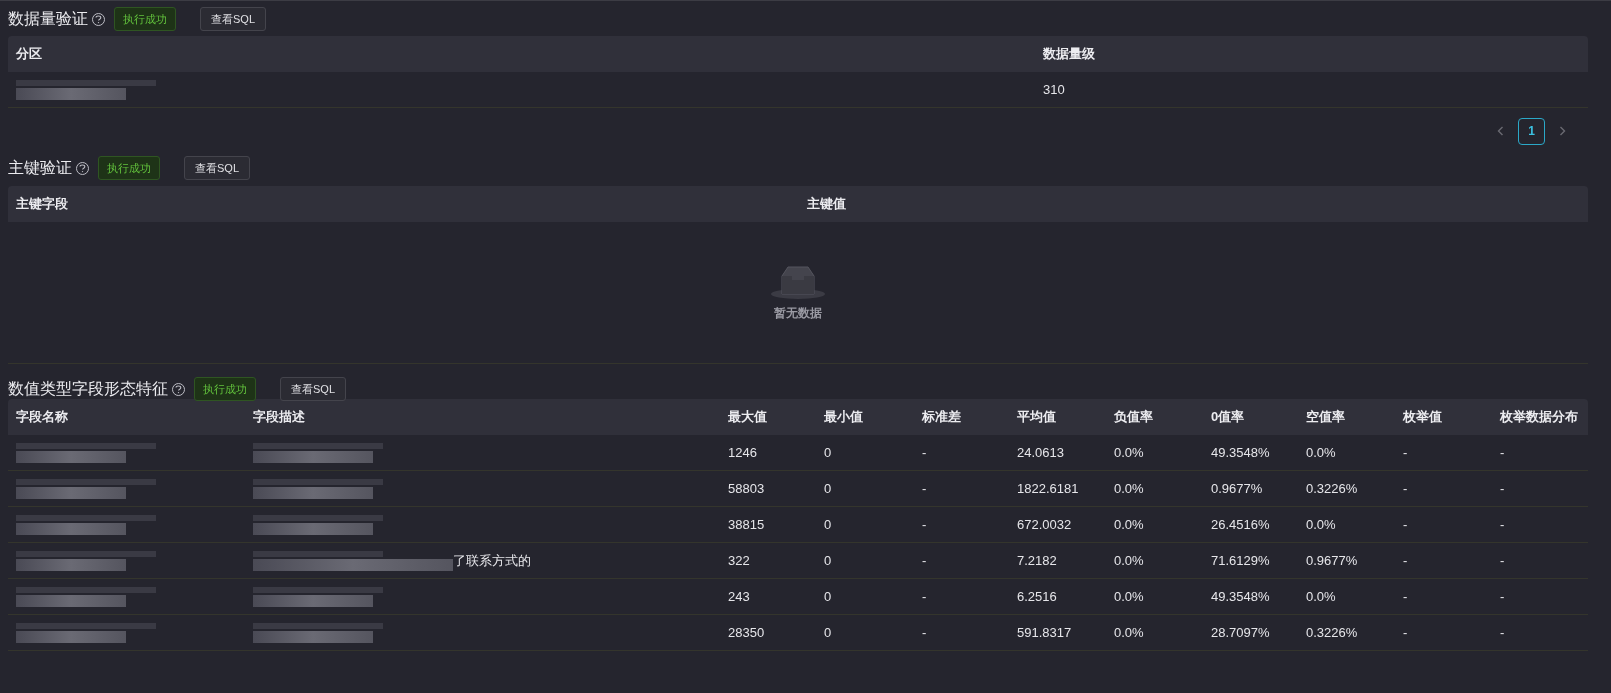 The height and width of the screenshot is (693, 1611). I want to click on column-header: 枚举数据分布, so click(1539, 417).